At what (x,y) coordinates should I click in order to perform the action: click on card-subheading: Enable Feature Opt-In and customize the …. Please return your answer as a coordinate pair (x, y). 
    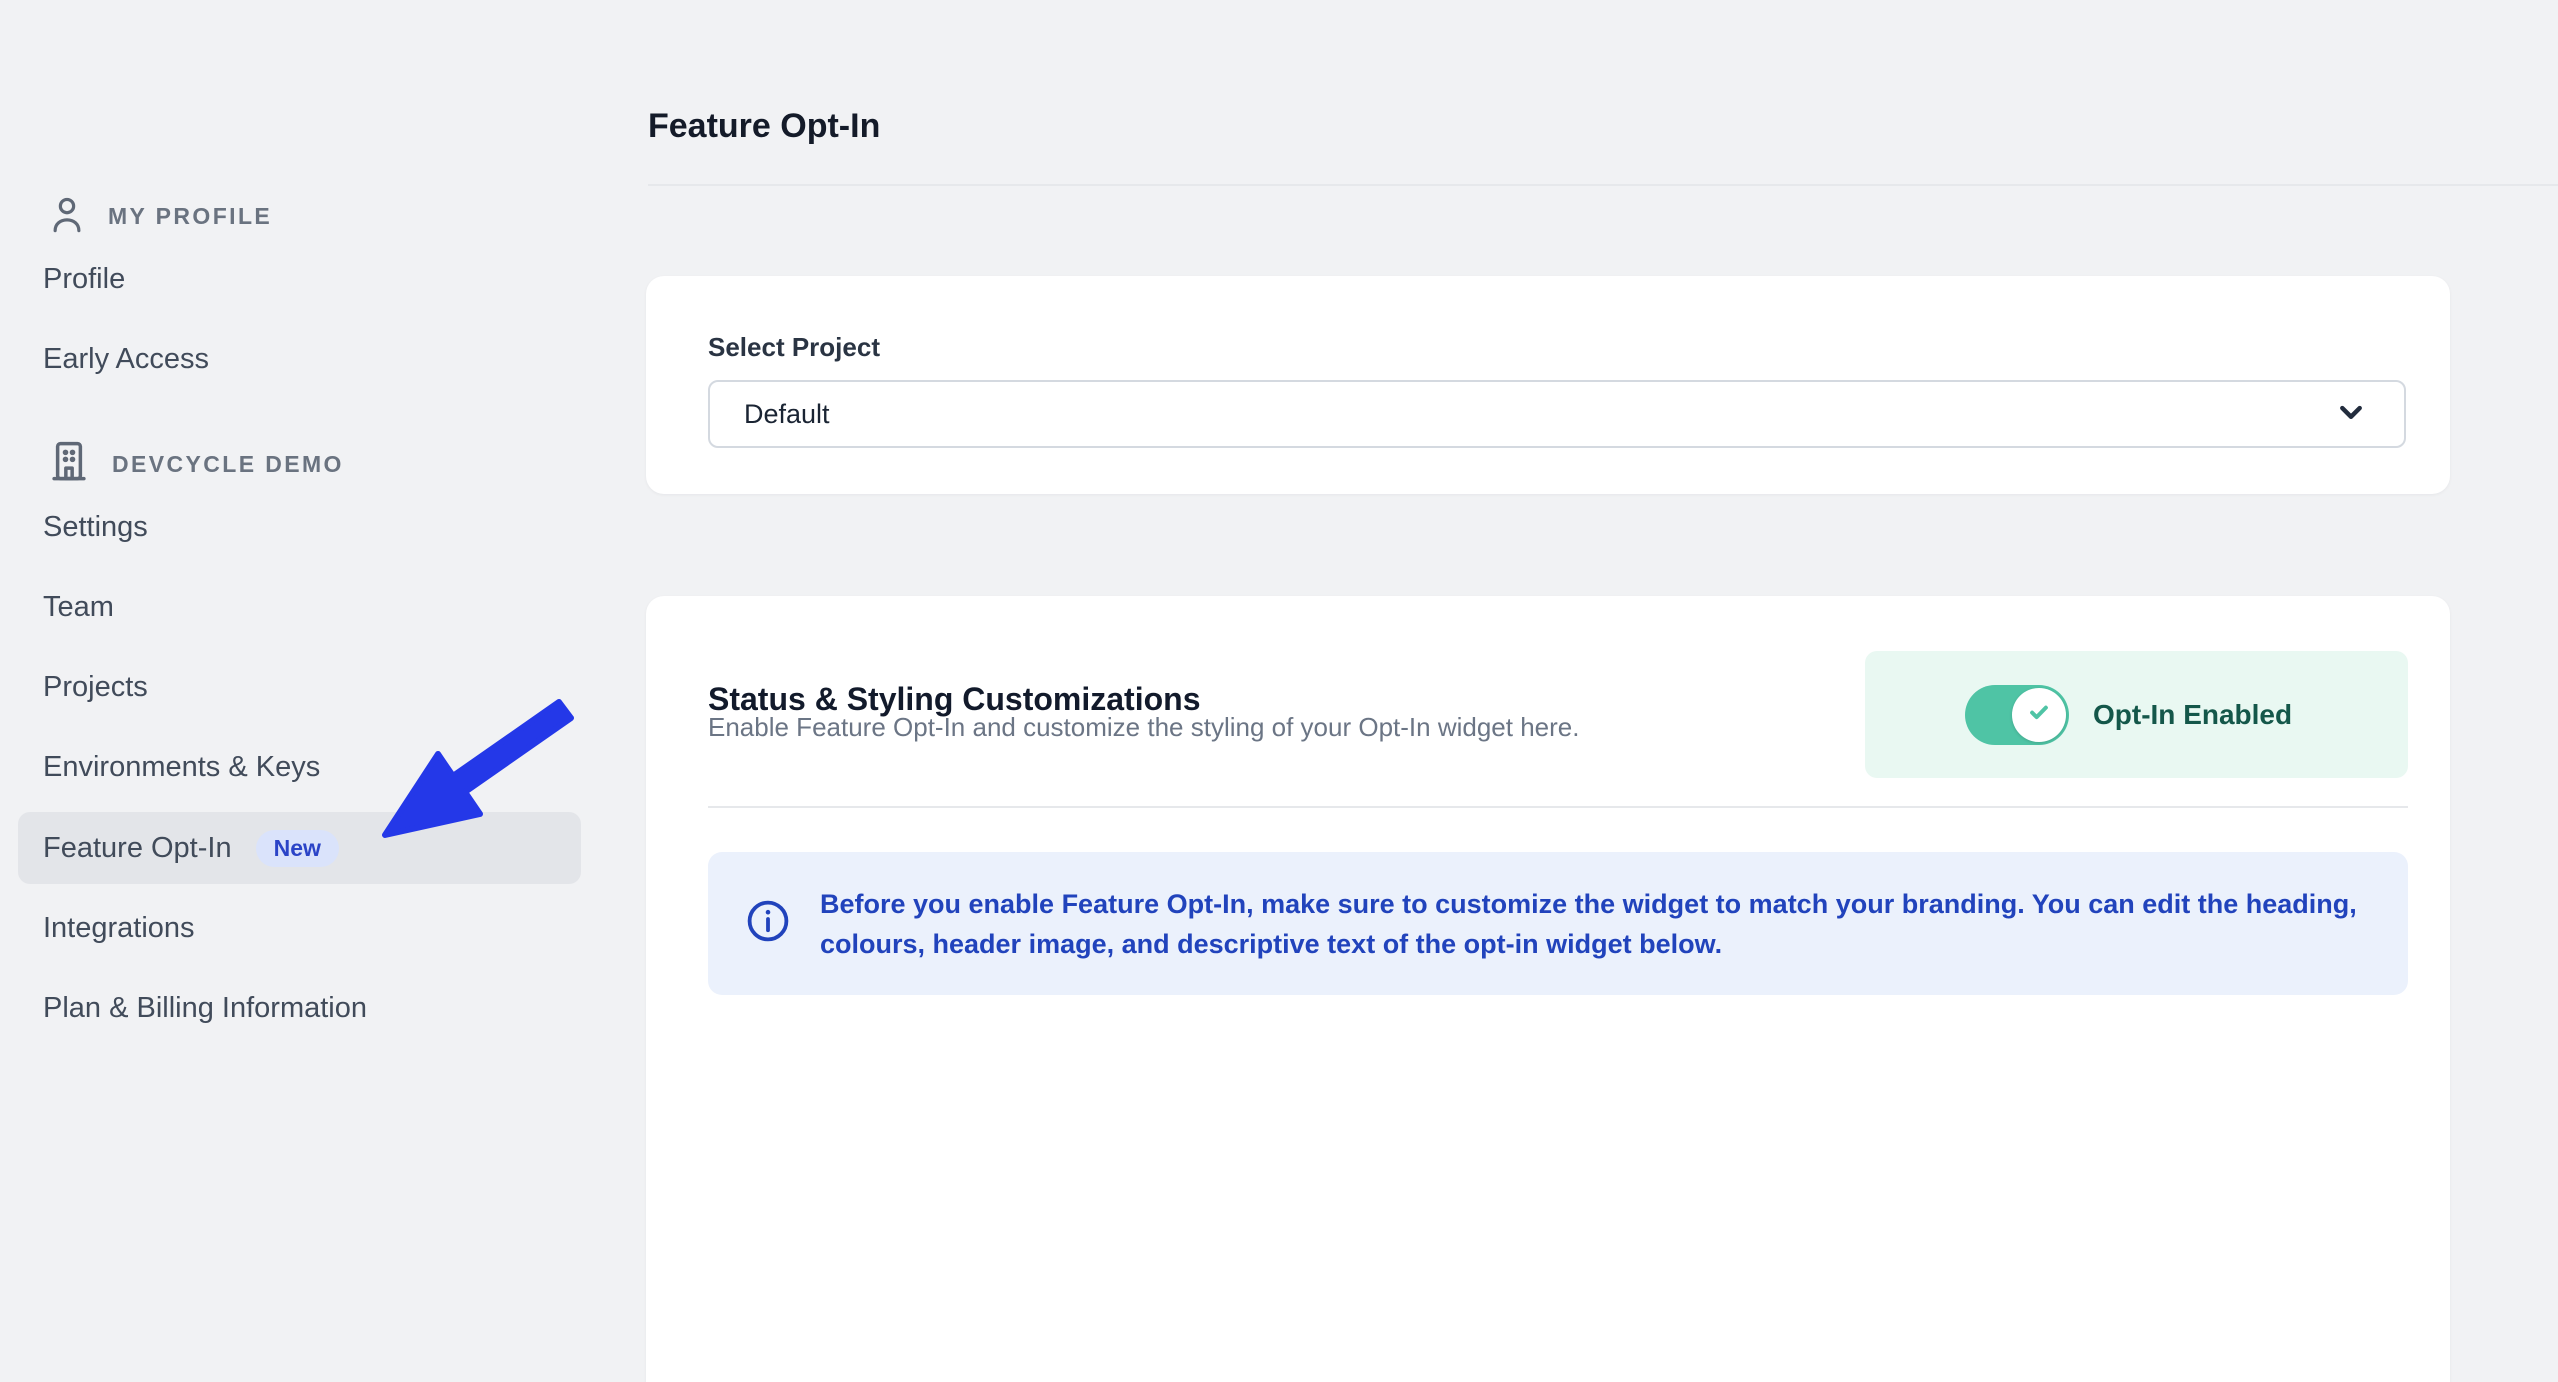
    Looking at the image, I should click on (1144, 727).